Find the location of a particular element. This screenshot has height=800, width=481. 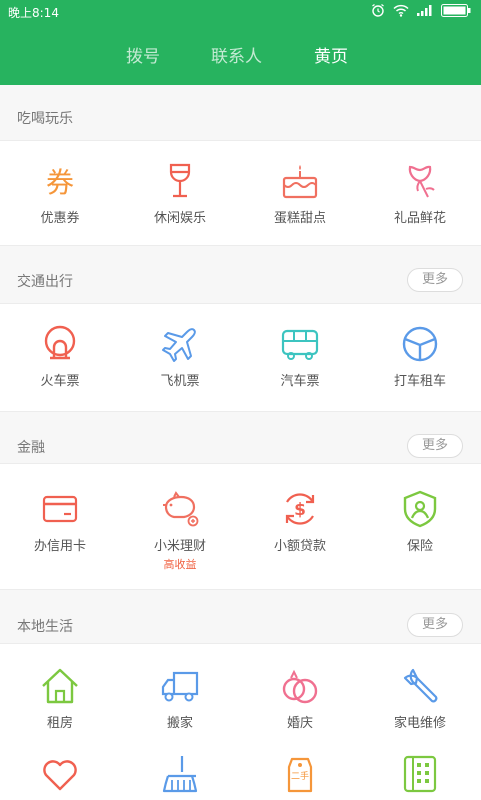

section-title: 吃喝玩乐 is located at coordinates (45, 119).